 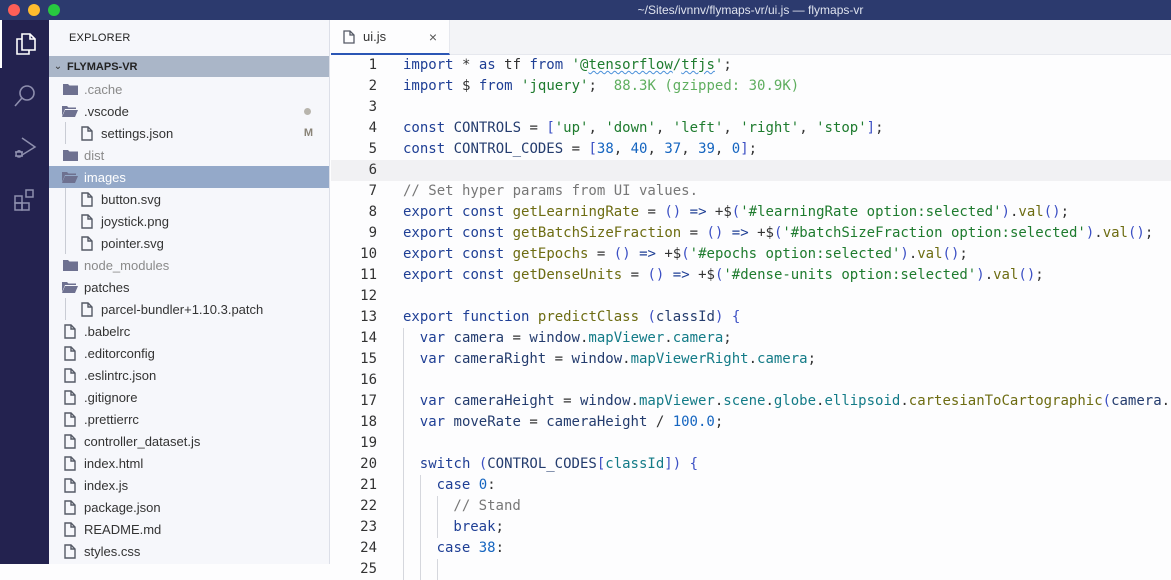 What do you see at coordinates (189, 309) in the screenshot?
I see `tree-item: parcel-bundler+1.10.3.patch` at bounding box center [189, 309].